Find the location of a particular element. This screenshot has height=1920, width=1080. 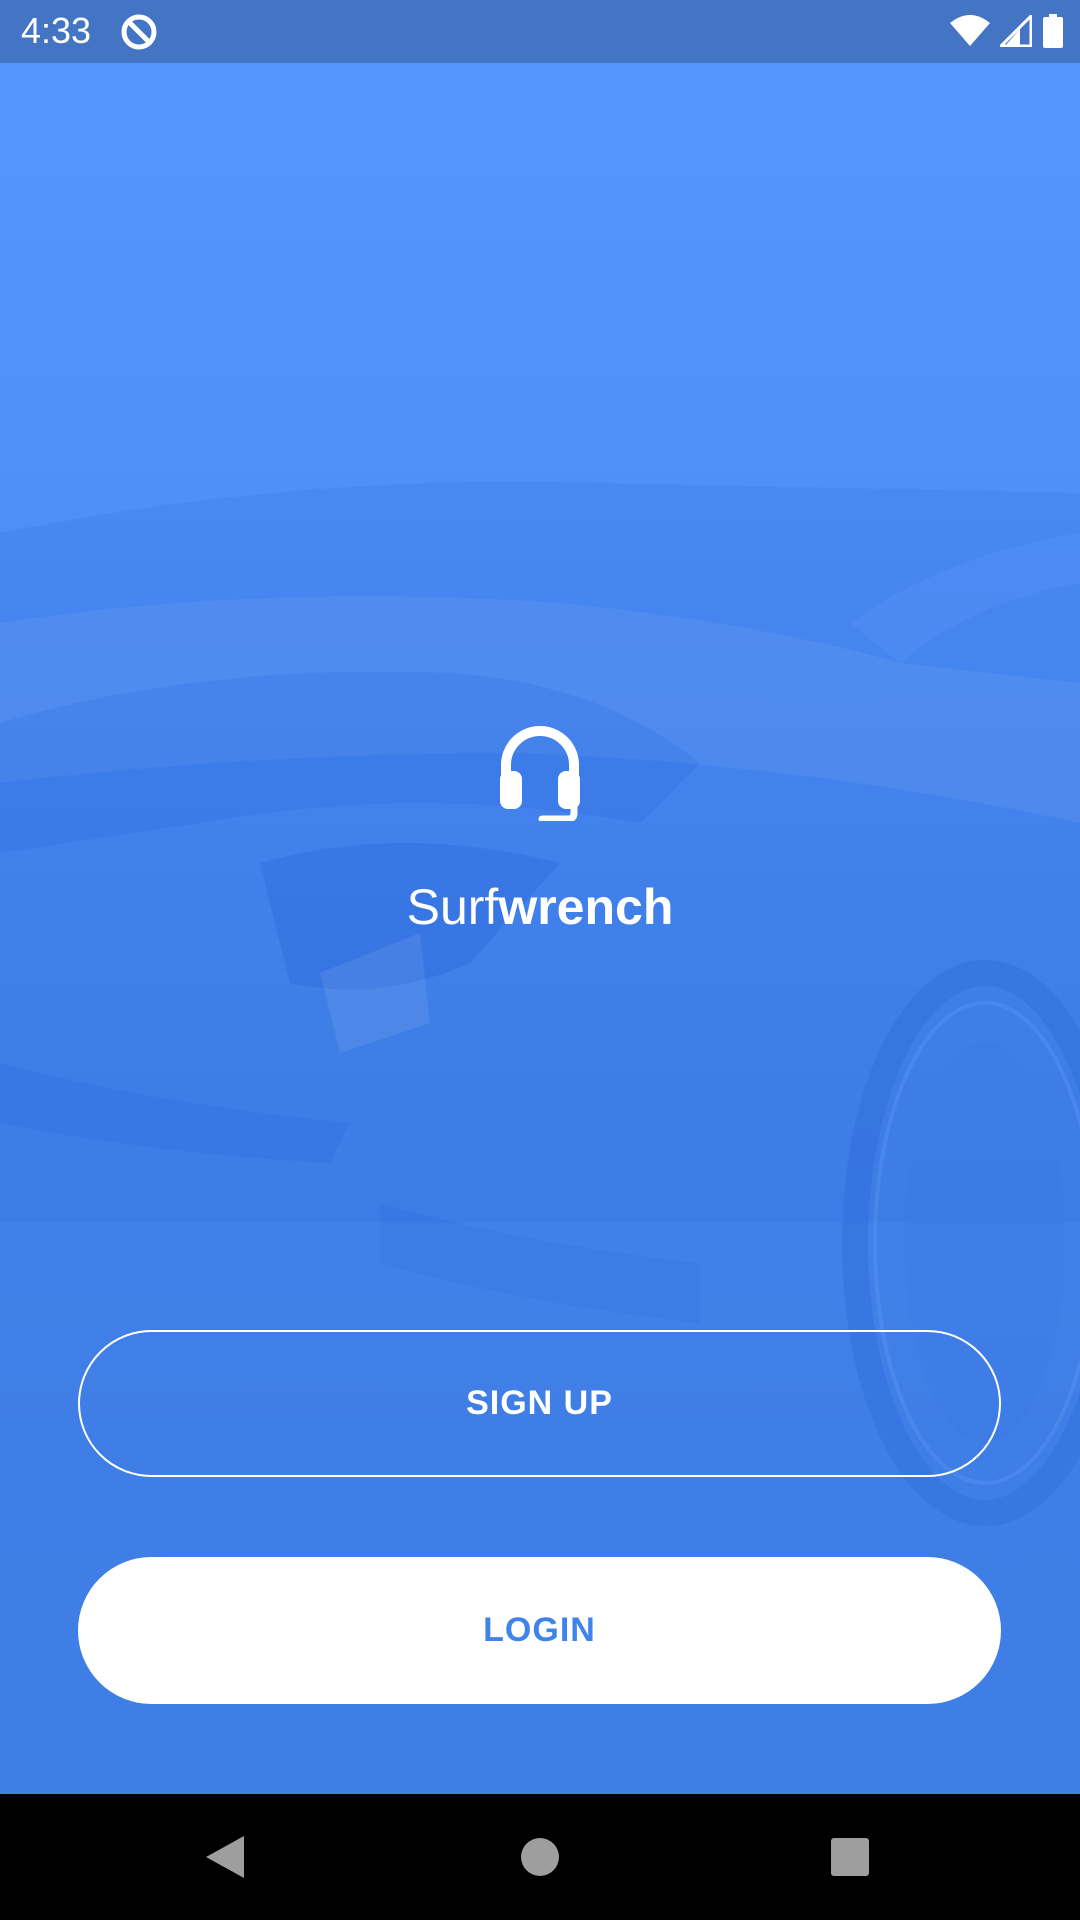

recents-icon is located at coordinates (850, 1857).